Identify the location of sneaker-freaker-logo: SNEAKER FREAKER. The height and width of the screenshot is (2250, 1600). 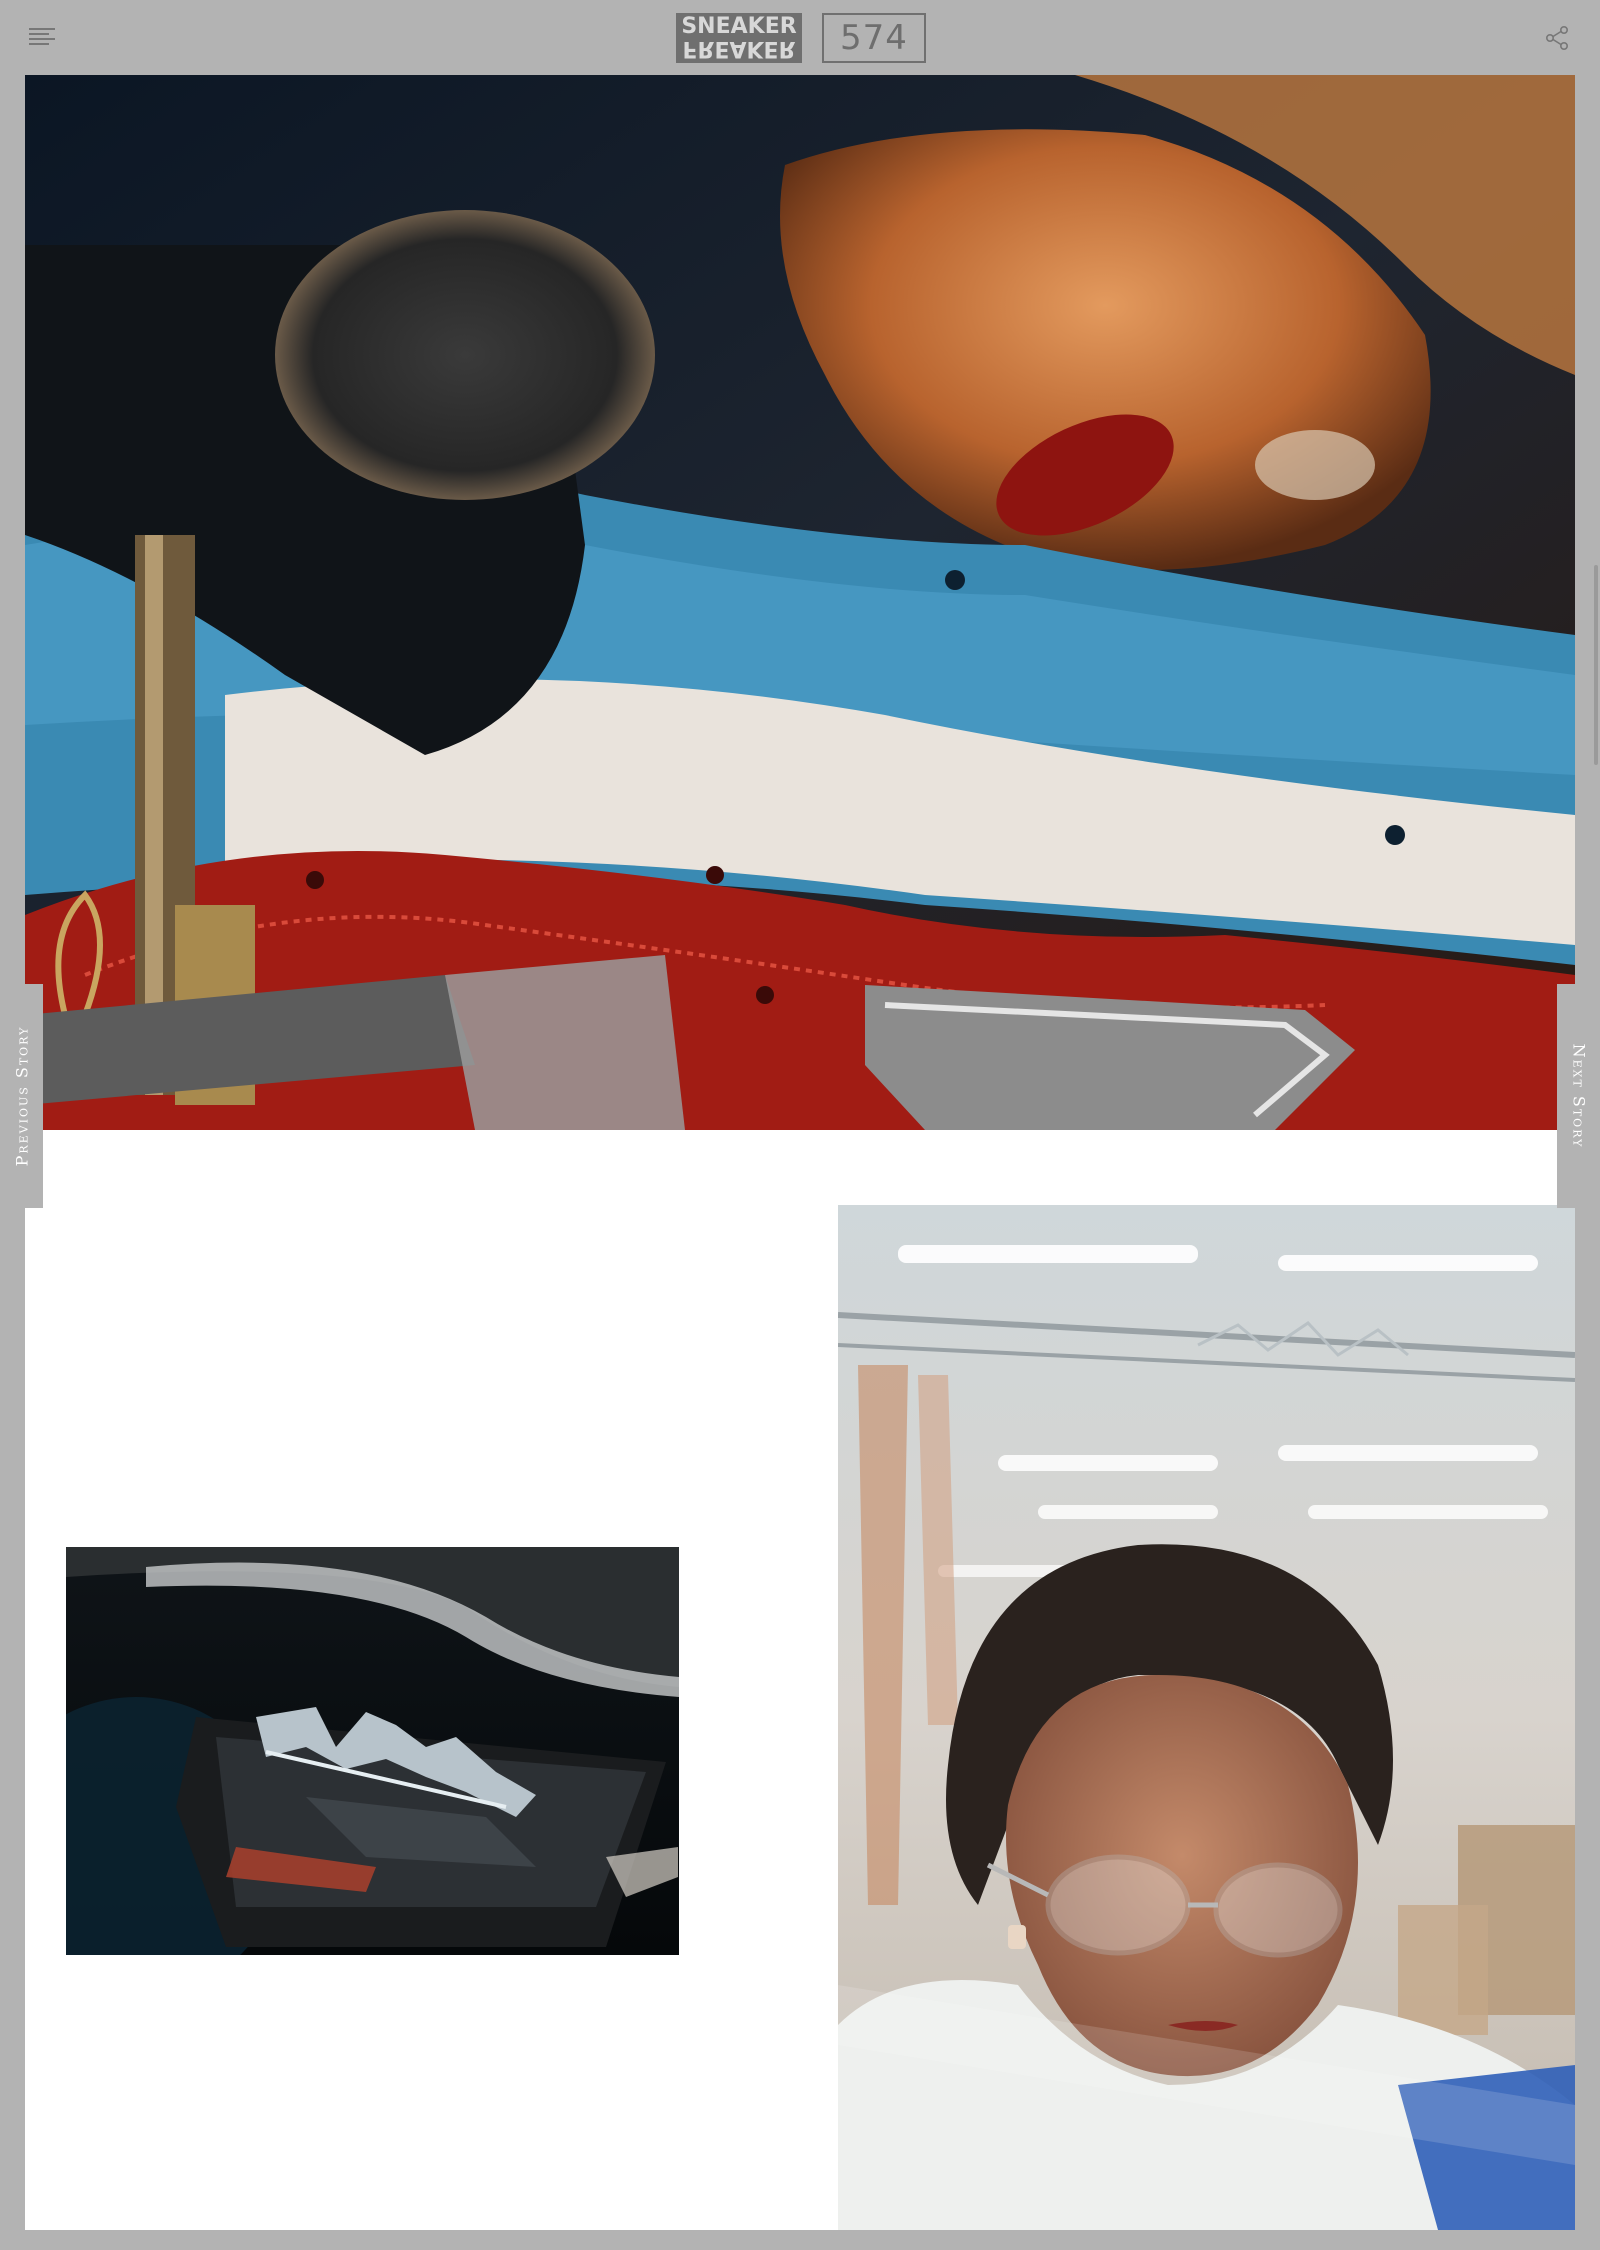
(739, 38).